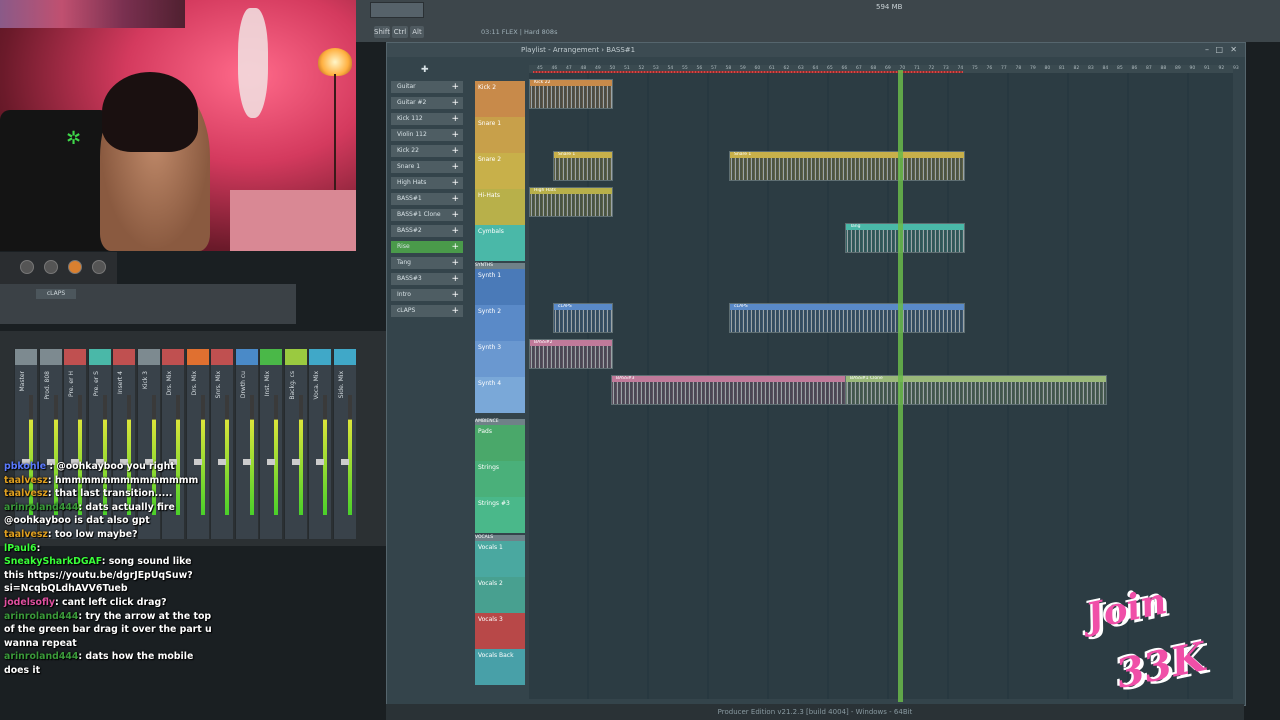 The height and width of the screenshot is (720, 1280). Describe the element at coordinates (905, 238) in the screenshot. I see `playlist-clip: Tang` at that location.